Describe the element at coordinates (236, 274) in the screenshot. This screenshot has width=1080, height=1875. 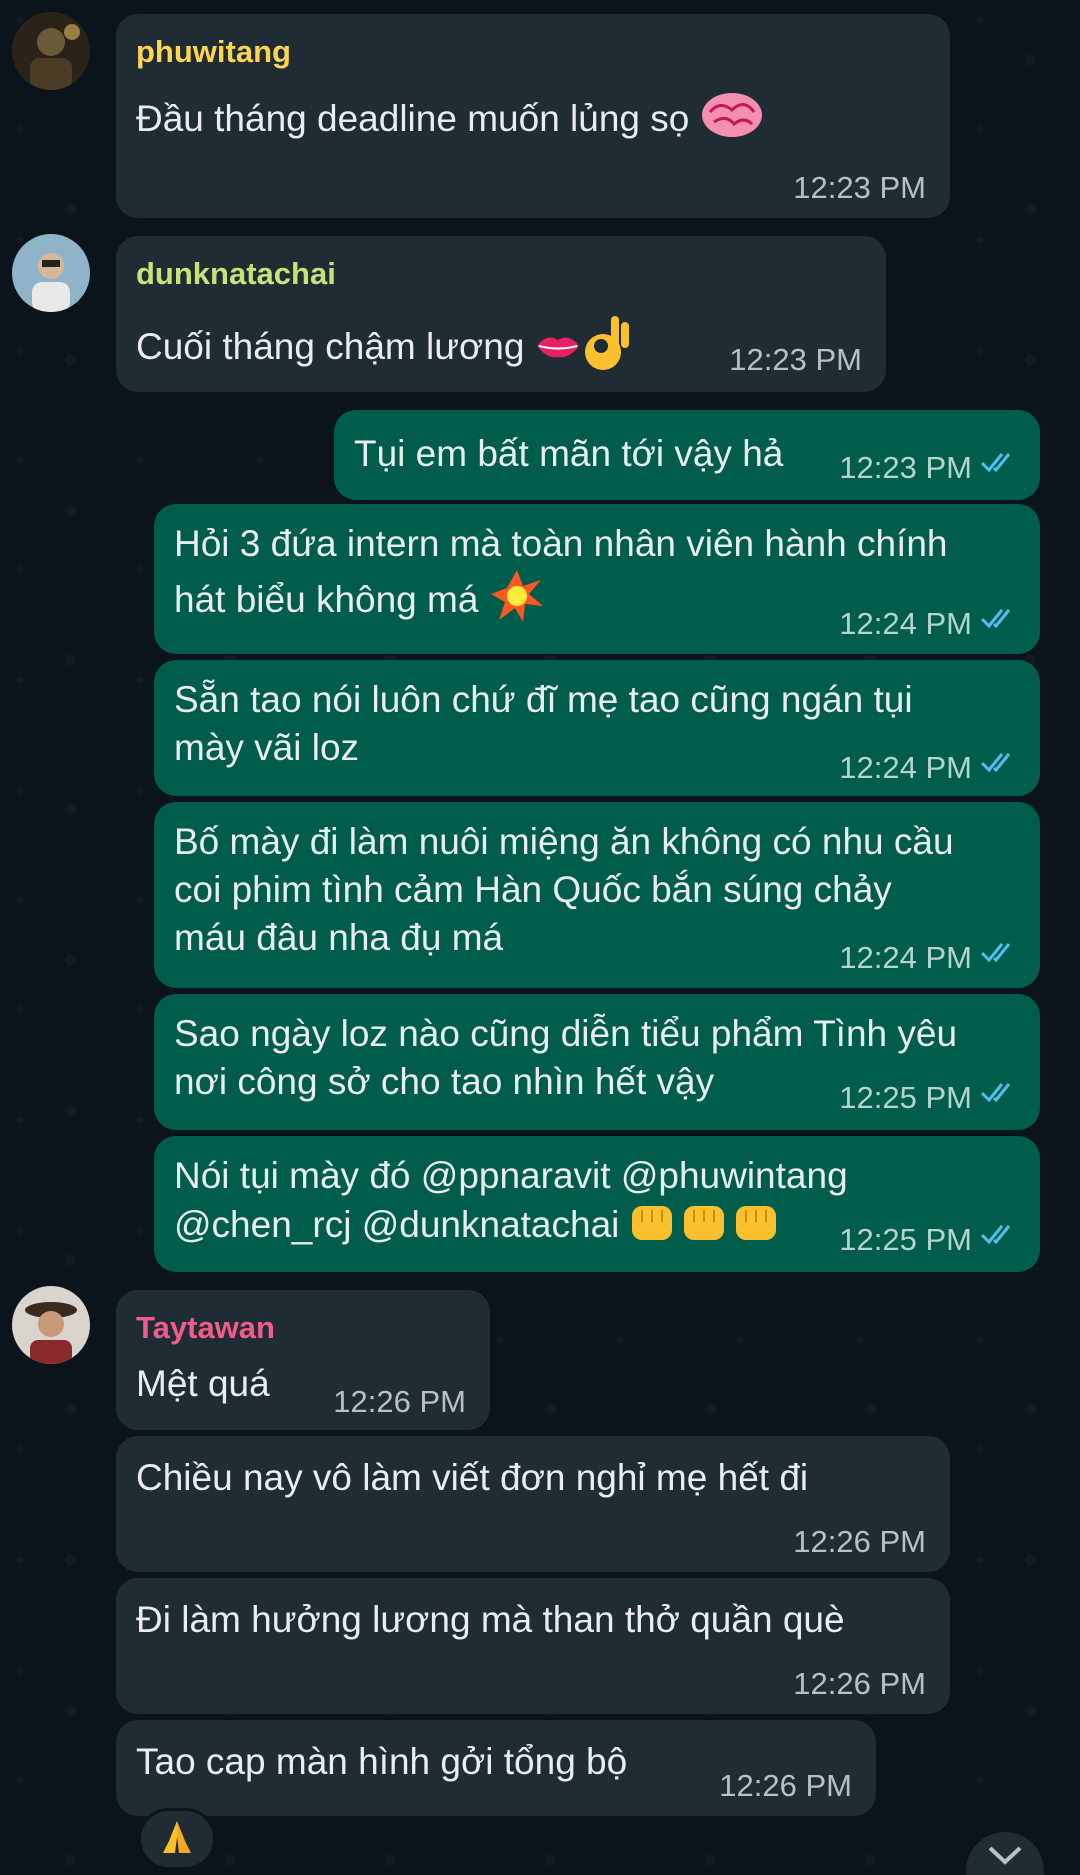
I see `sender-name: dunknatachai` at that location.